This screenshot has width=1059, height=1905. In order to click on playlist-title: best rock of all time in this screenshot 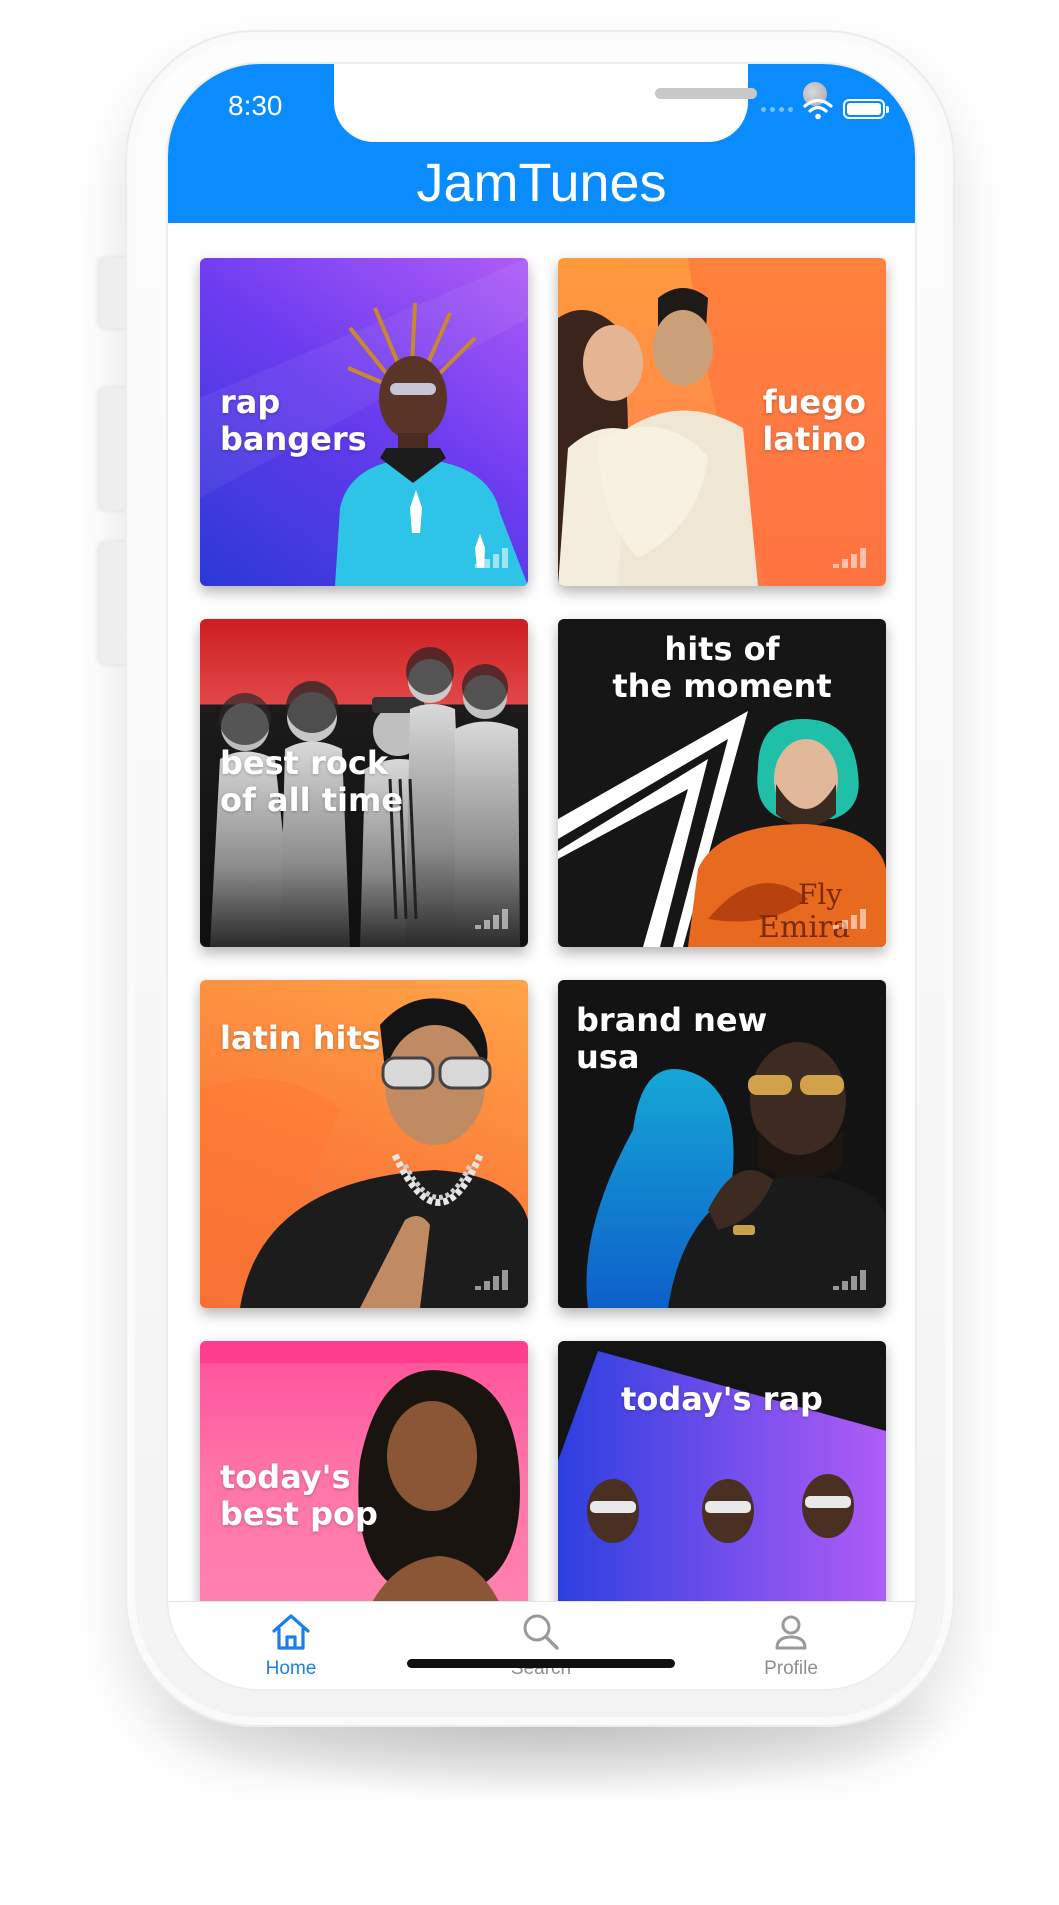, I will do `click(312, 781)`.